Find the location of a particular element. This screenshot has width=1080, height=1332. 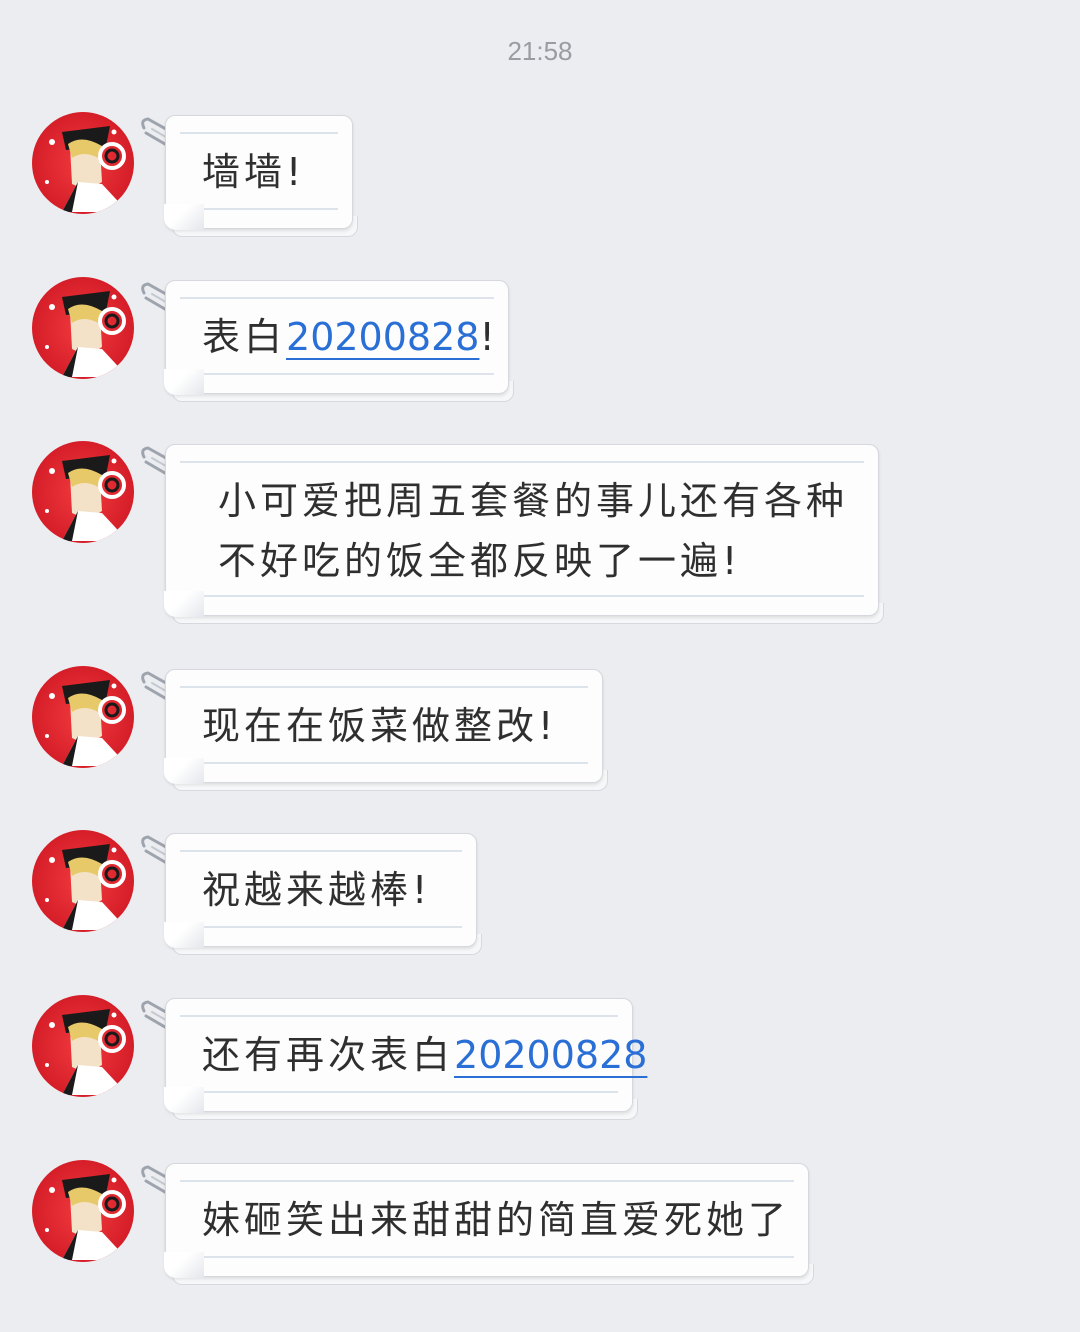

message-text: 现在在饭菜做整改! is located at coordinates (380, 726).